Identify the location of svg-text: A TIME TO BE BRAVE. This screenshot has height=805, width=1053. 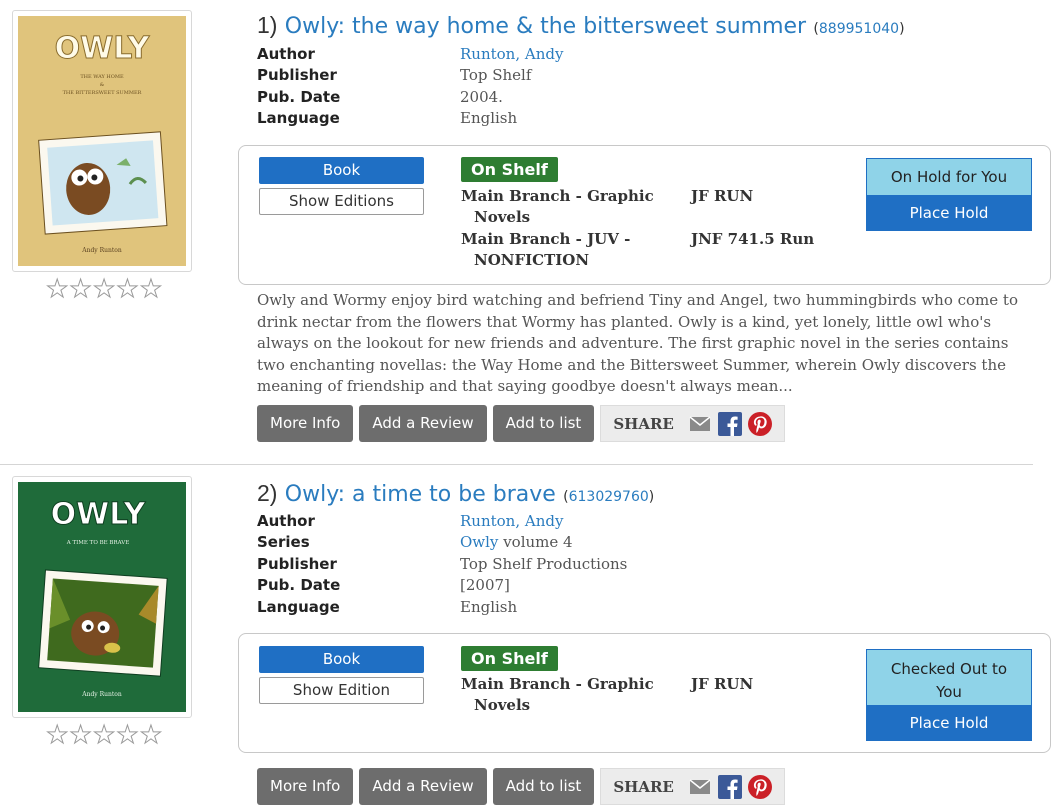
(98, 543).